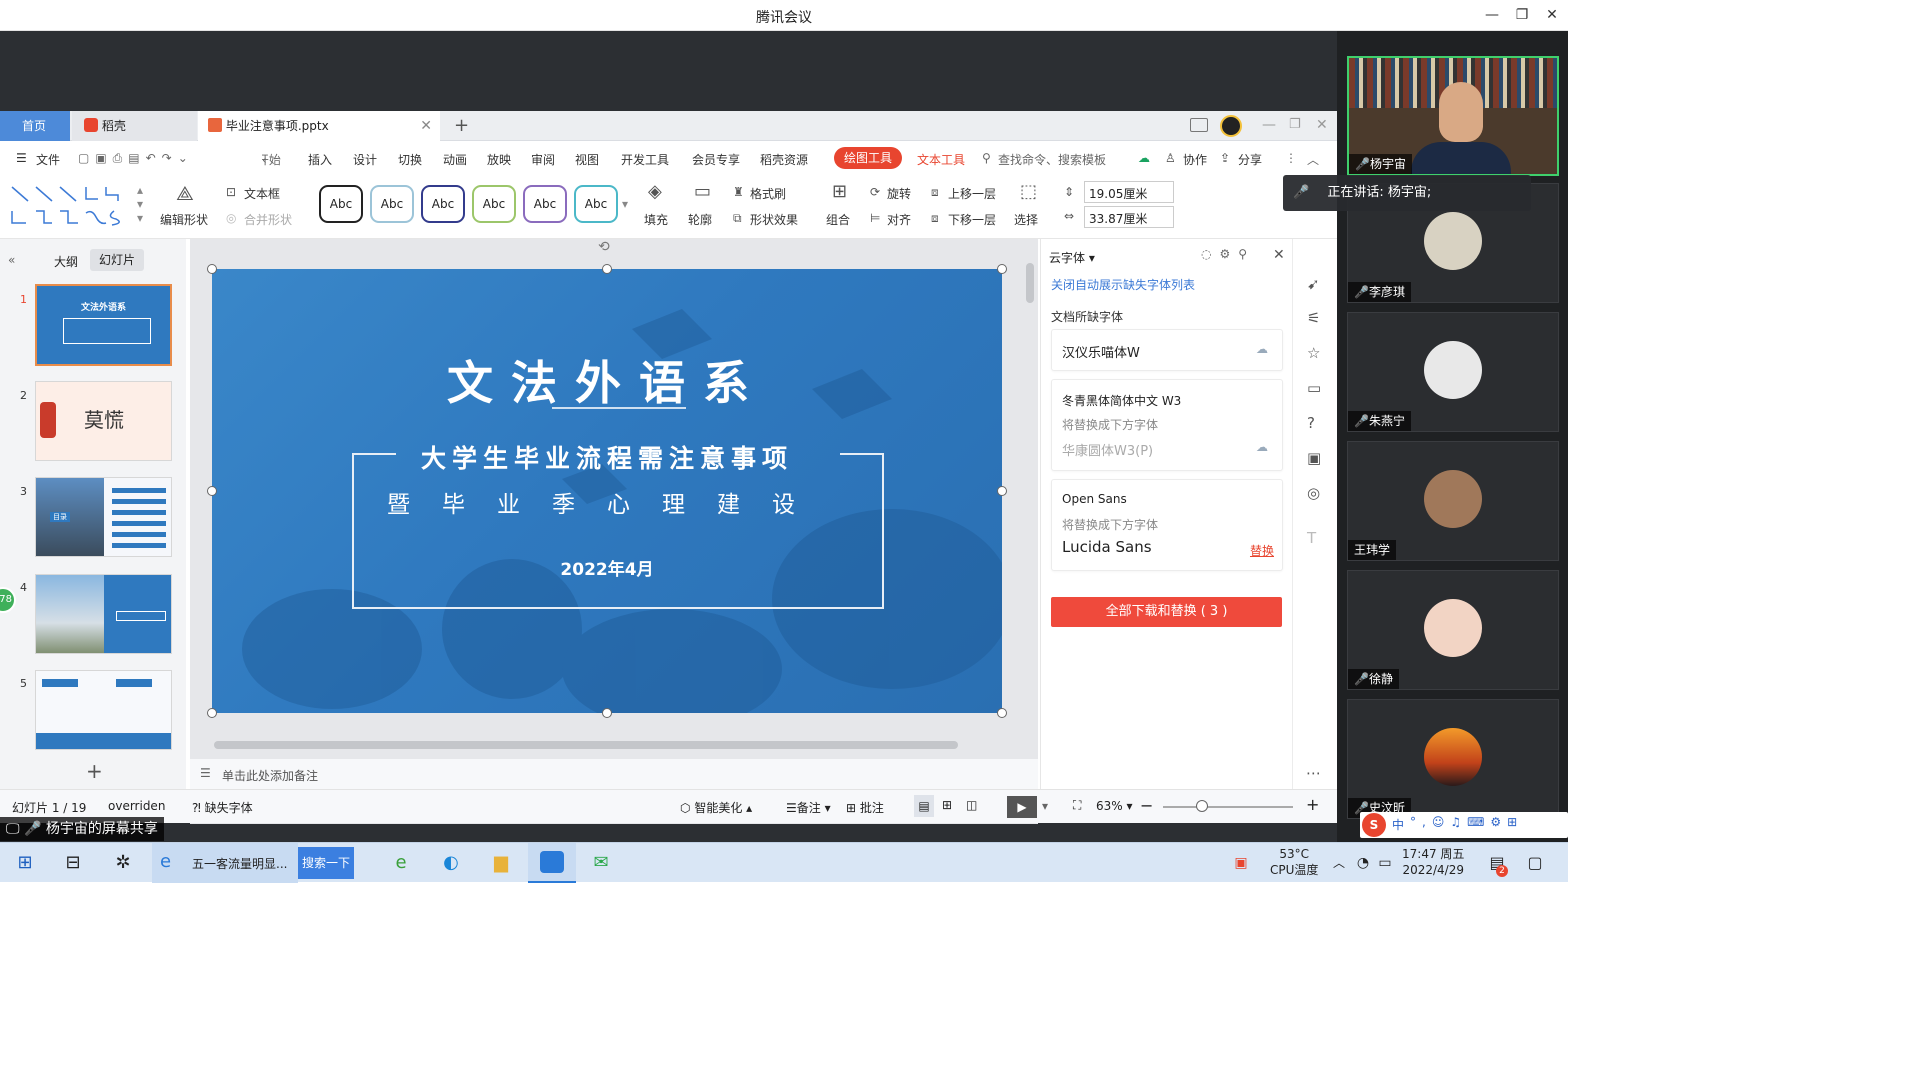  Describe the element at coordinates (1312, 804) in the screenshot. I see `zoom-in-icon: +` at that location.